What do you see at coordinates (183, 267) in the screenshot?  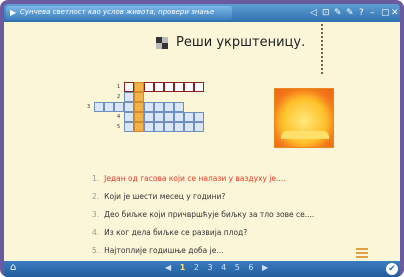 I see `page-1: 1` at bounding box center [183, 267].